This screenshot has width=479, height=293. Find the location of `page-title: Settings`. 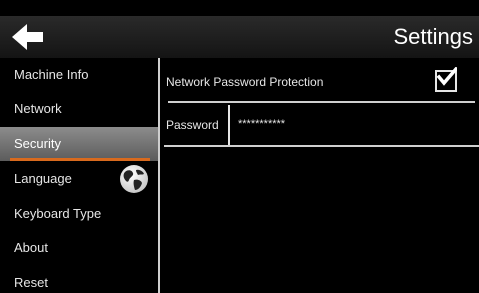

page-title: Settings is located at coordinates (433, 36).